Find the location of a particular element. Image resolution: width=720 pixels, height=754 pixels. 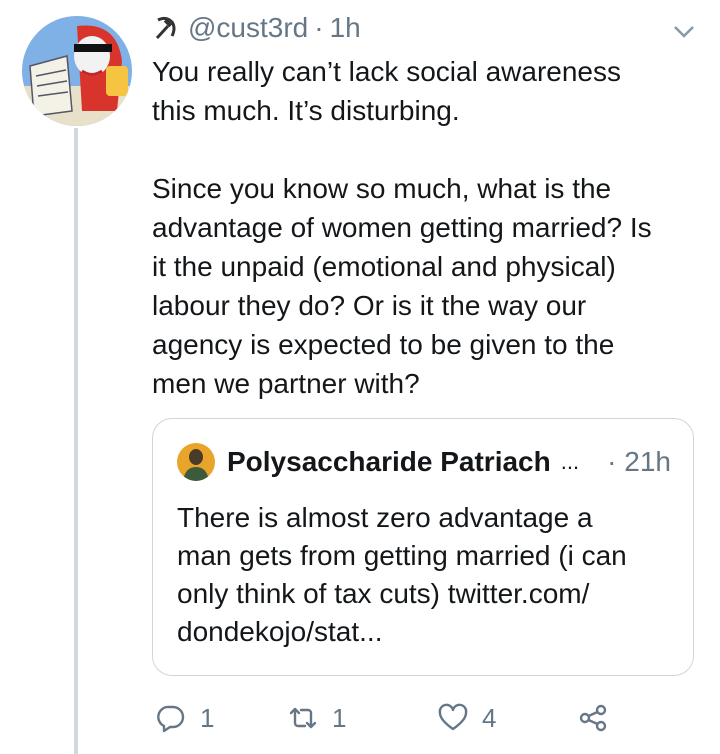

tweet-time: 1h is located at coordinates (345, 28).